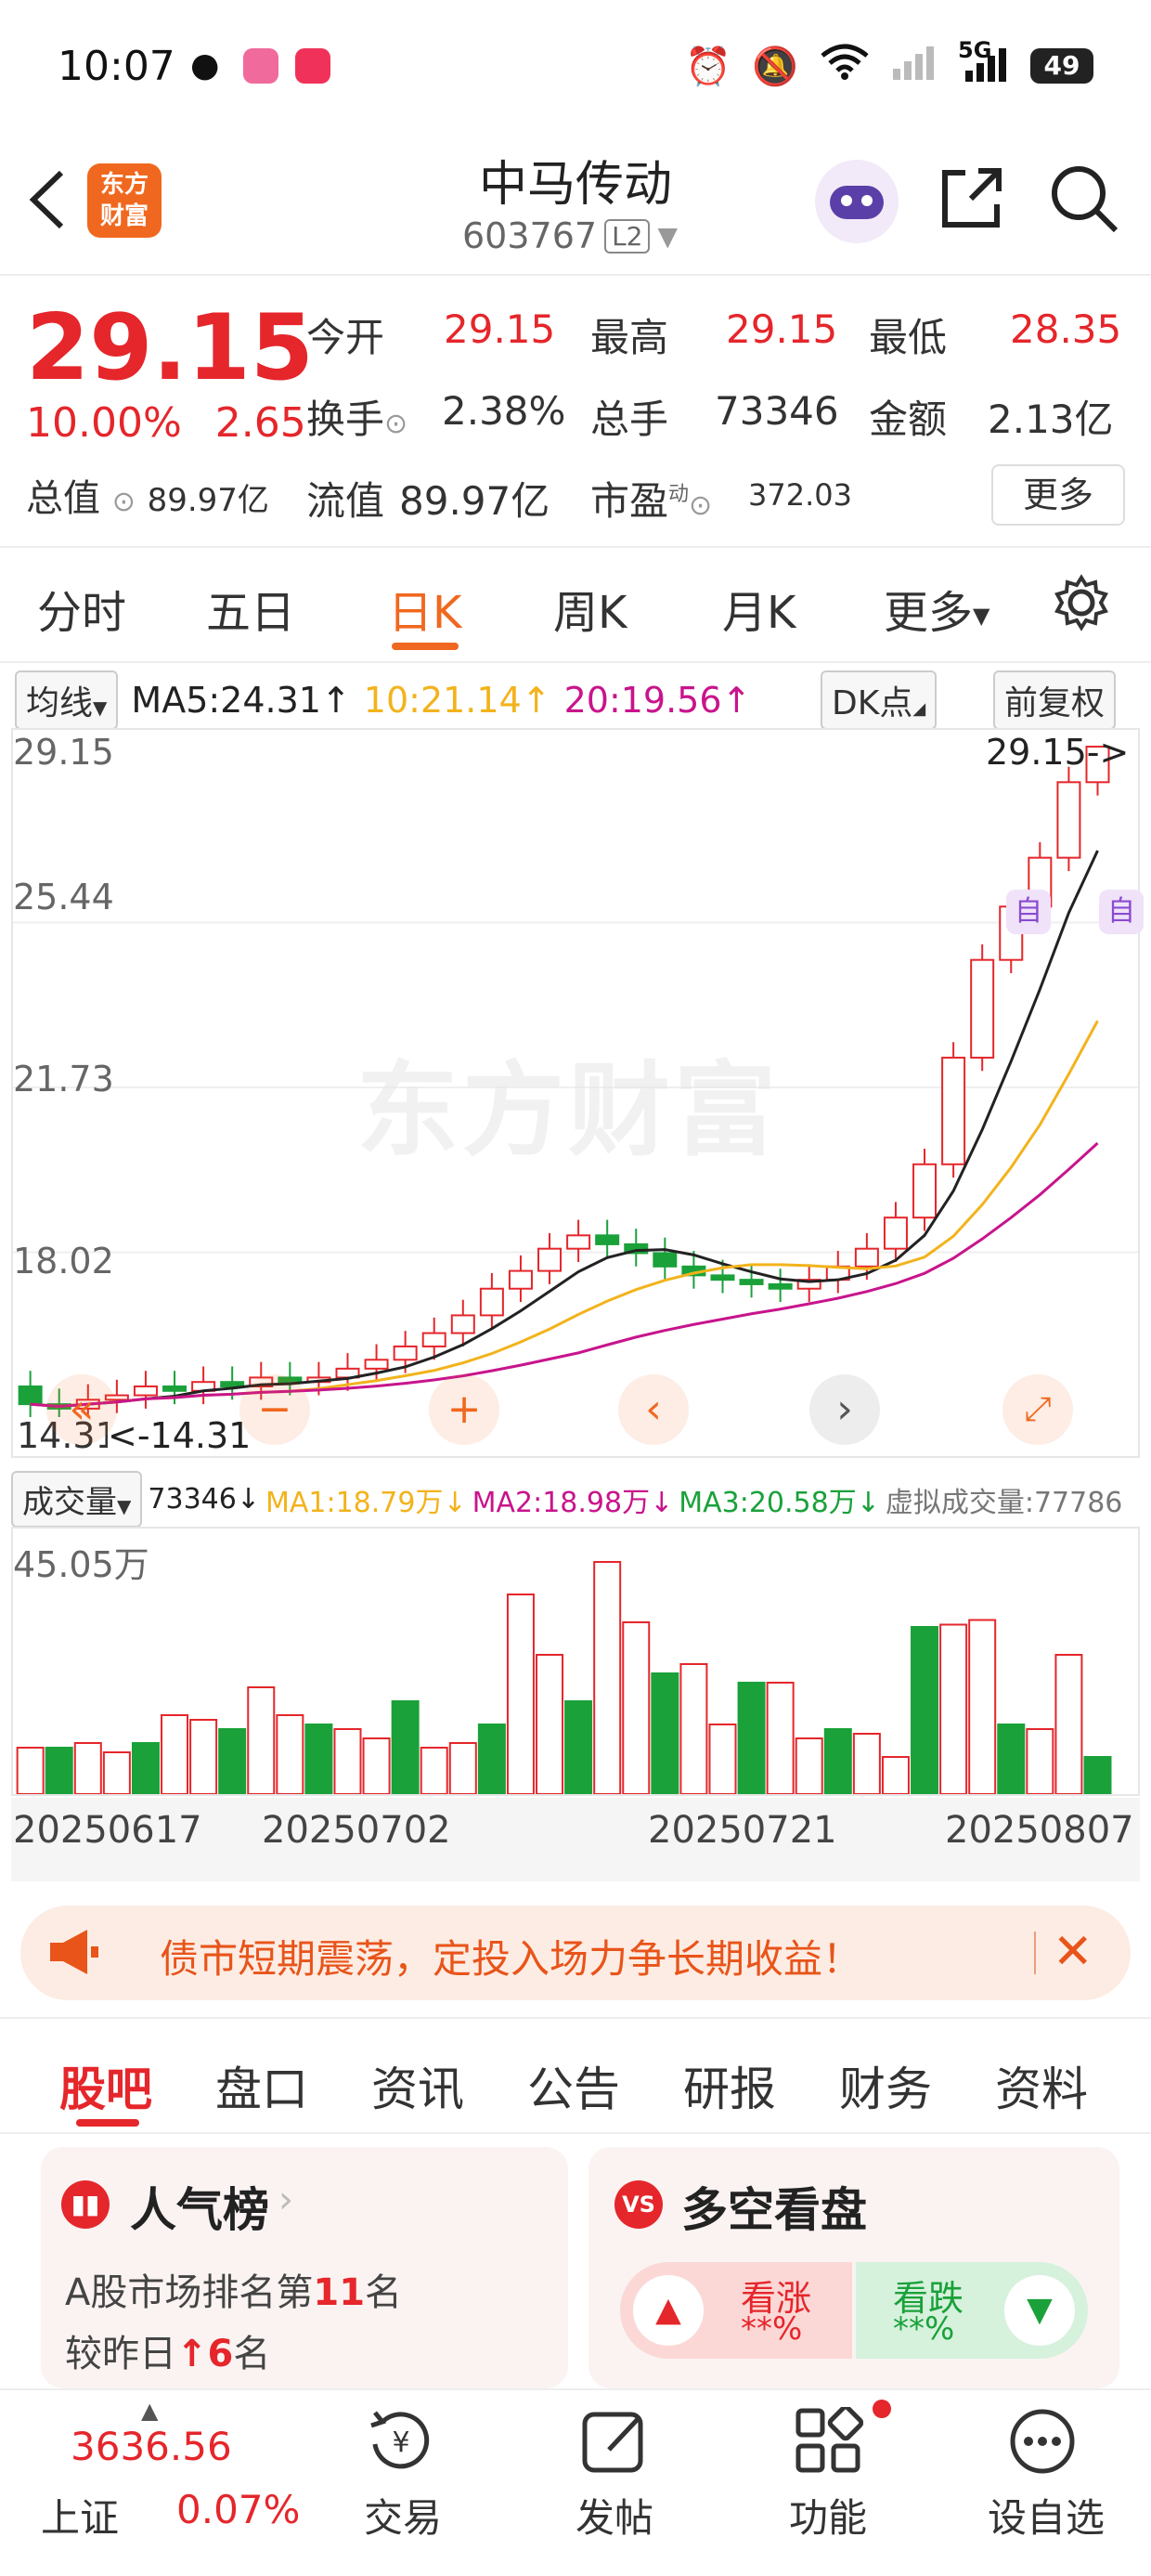 Image resolution: width=1151 pixels, height=2576 pixels. Describe the element at coordinates (590, 608) in the screenshot. I see `tab-weekly-k: 周K` at that location.